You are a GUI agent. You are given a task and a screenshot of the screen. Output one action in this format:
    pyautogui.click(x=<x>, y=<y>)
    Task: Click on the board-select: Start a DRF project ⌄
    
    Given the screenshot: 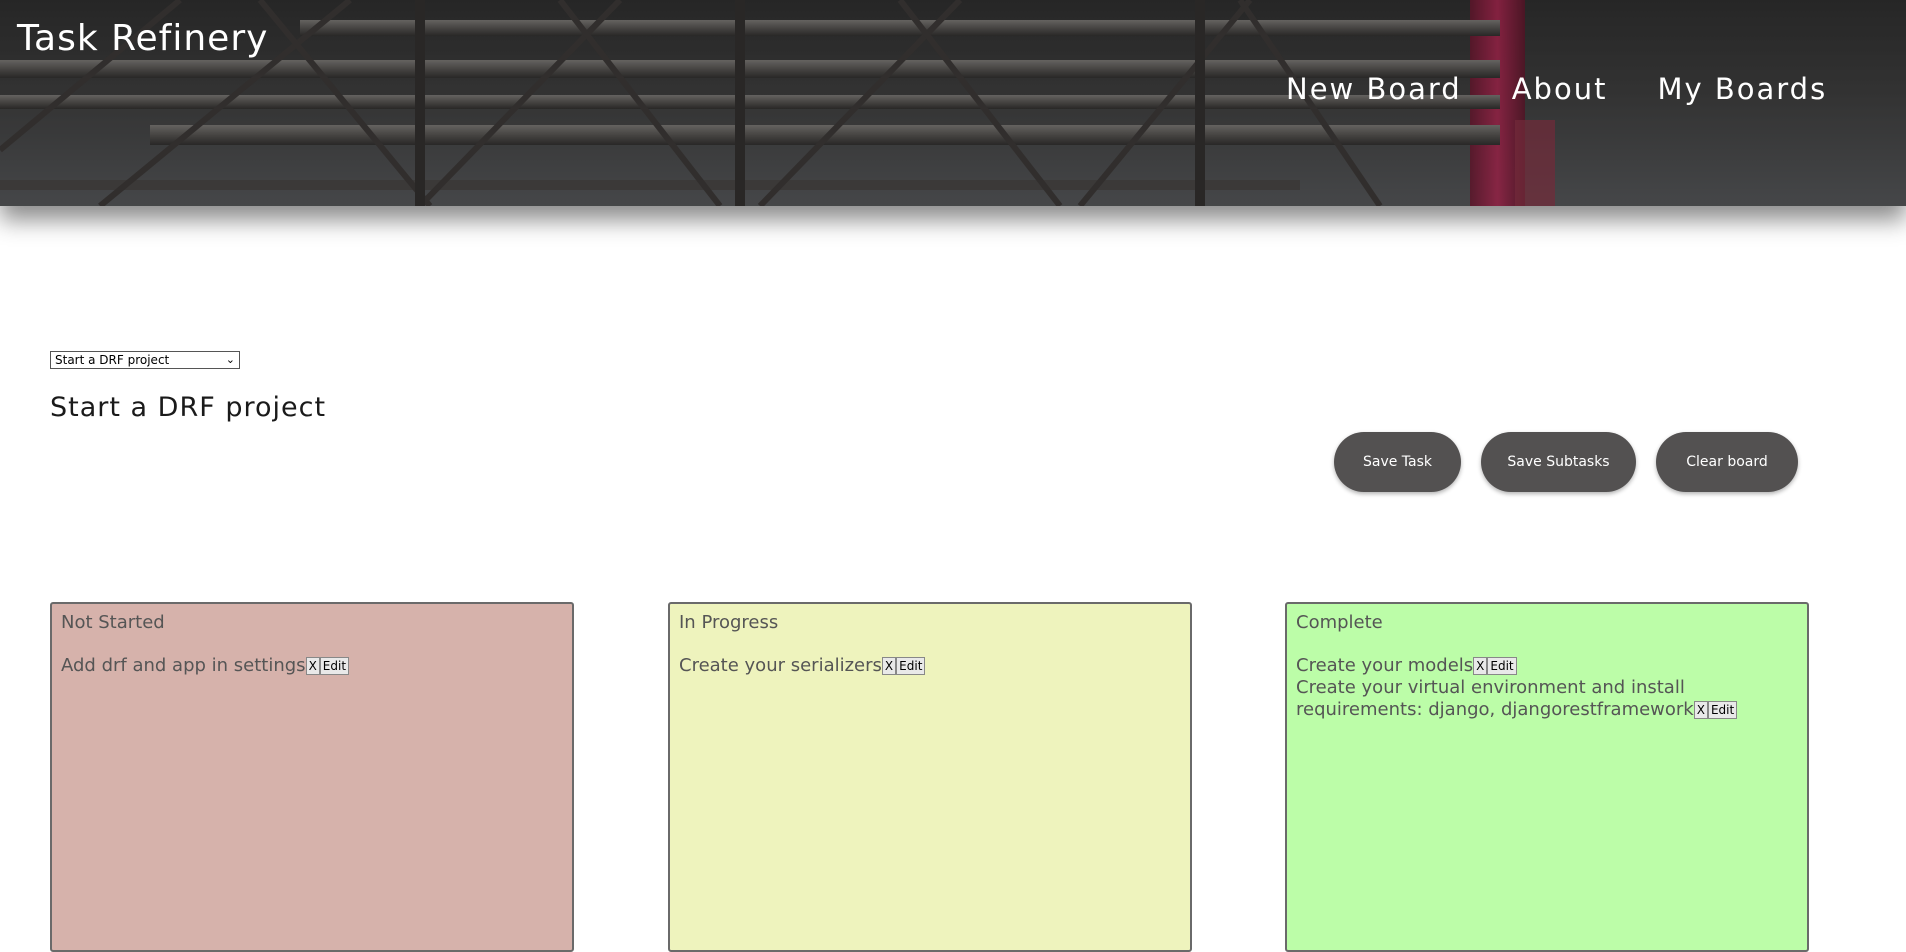 What is the action you would take?
    pyautogui.click(x=145, y=360)
    